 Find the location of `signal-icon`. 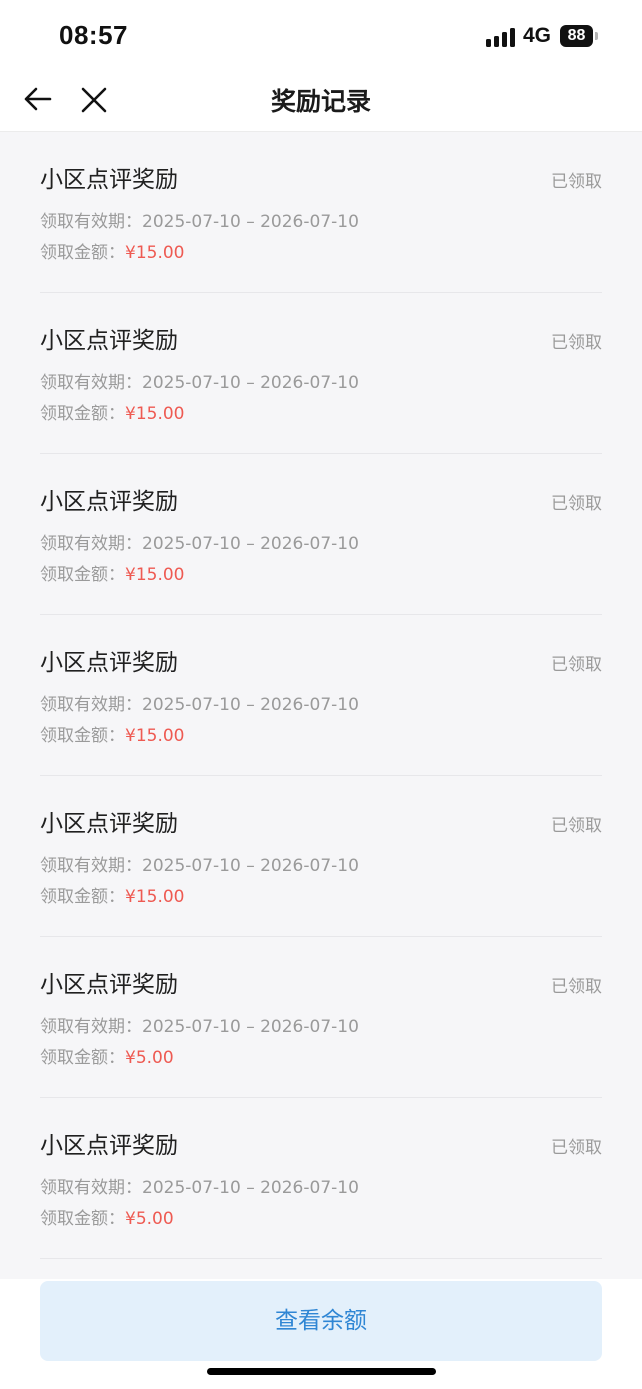

signal-icon is located at coordinates (501, 37).